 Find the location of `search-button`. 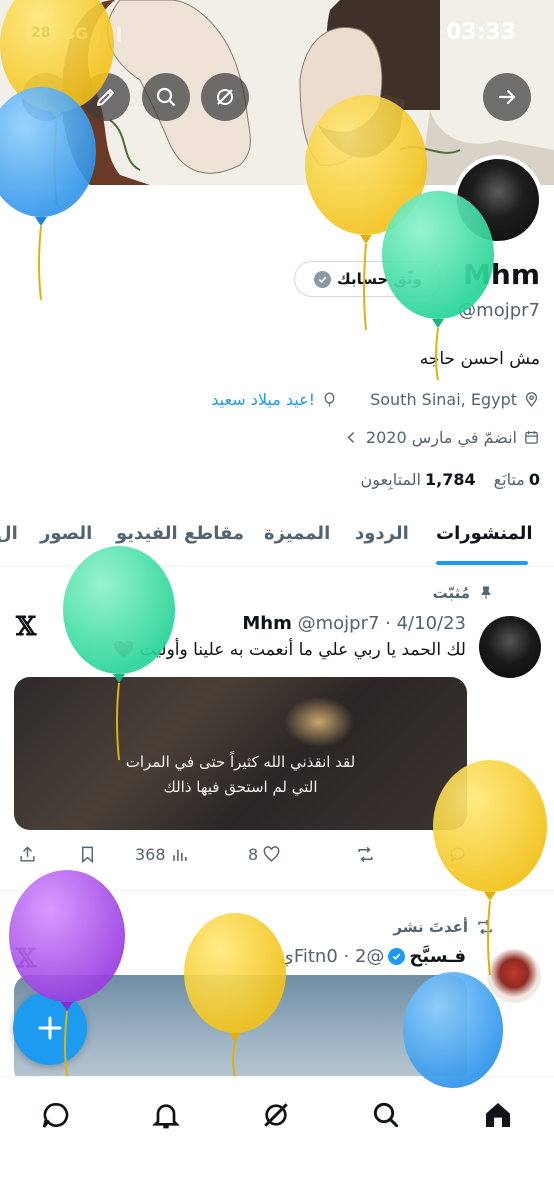

search-button is located at coordinates (166, 97).